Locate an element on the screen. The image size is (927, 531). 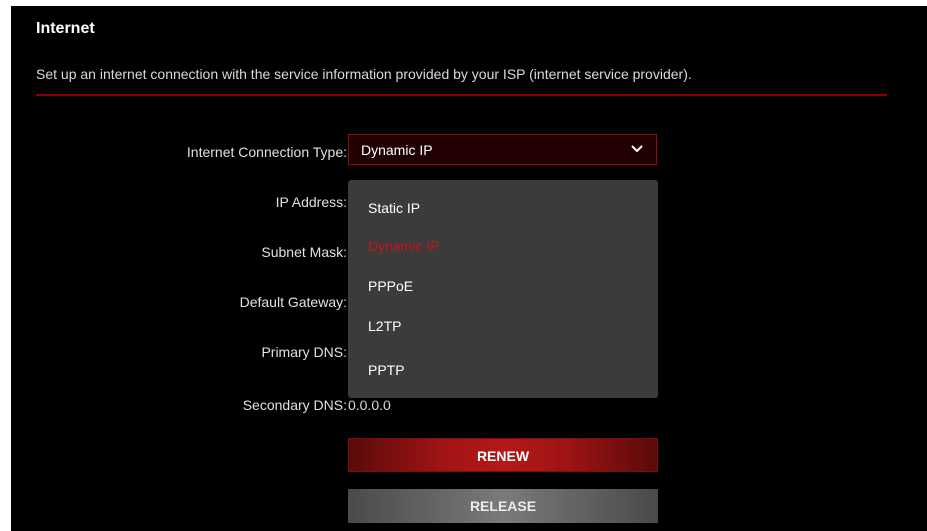
chevron-down-icon is located at coordinates (637, 149).